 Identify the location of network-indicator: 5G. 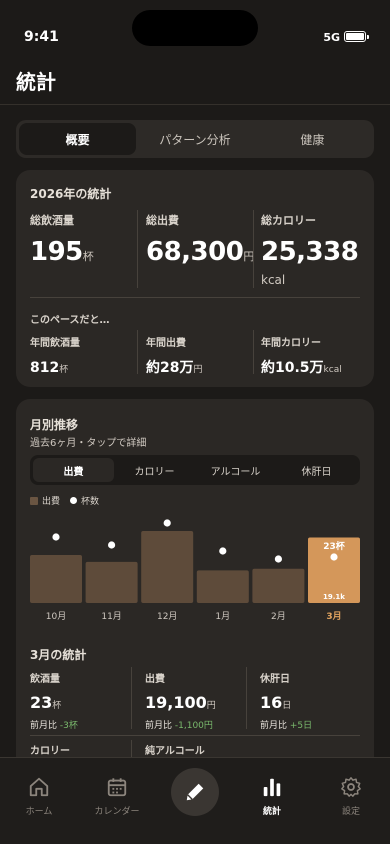
(331, 37).